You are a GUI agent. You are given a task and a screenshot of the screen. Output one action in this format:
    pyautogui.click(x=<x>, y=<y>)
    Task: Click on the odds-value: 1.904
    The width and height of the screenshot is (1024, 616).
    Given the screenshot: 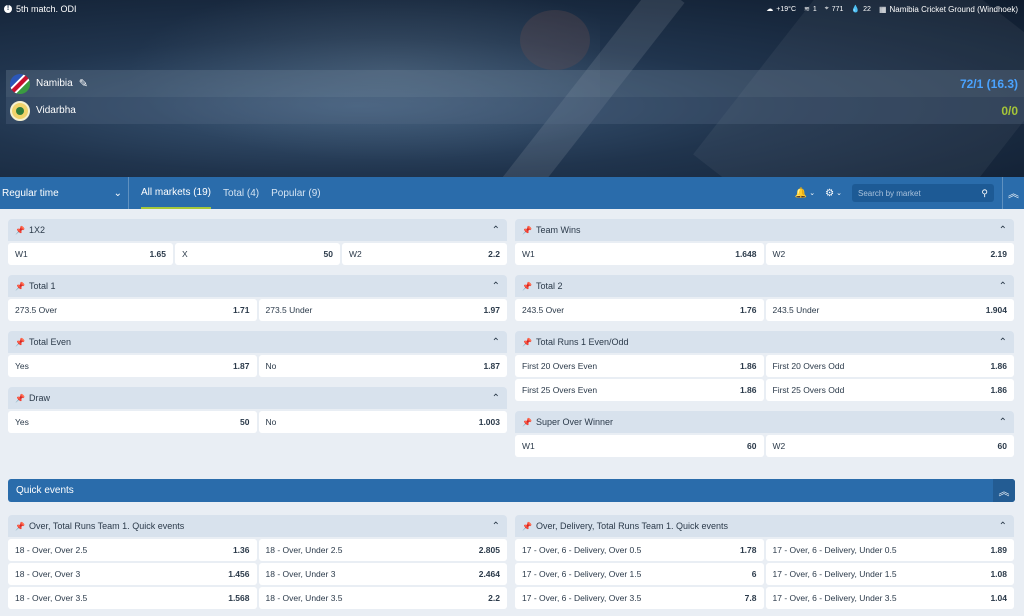 What is the action you would take?
    pyautogui.click(x=996, y=310)
    